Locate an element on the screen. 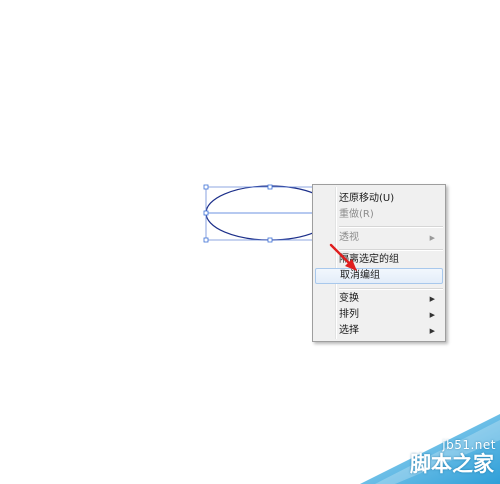  handle-bottom-left is located at coordinates (206, 240).